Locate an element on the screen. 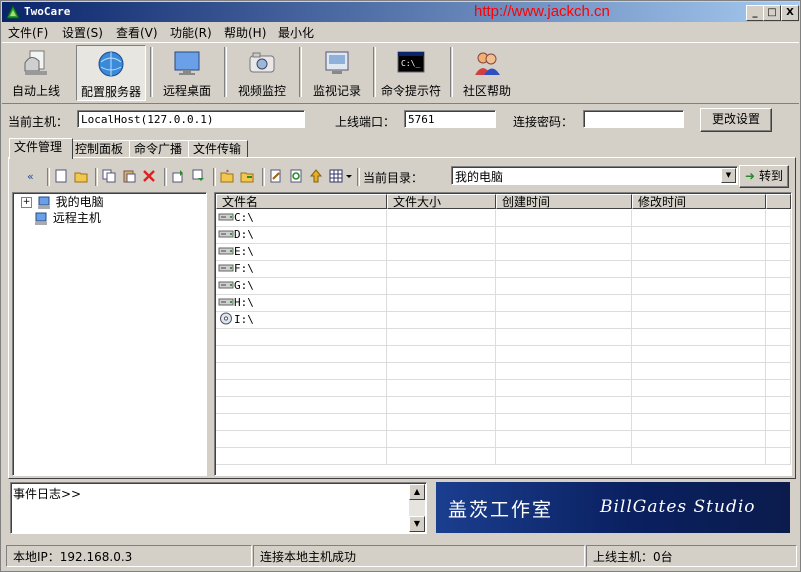  view-mode-icon is located at coordinates (341, 176).